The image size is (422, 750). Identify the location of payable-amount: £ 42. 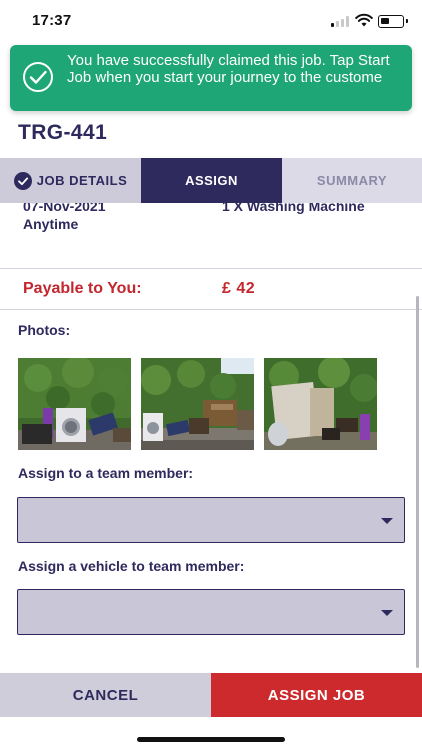
(239, 288).